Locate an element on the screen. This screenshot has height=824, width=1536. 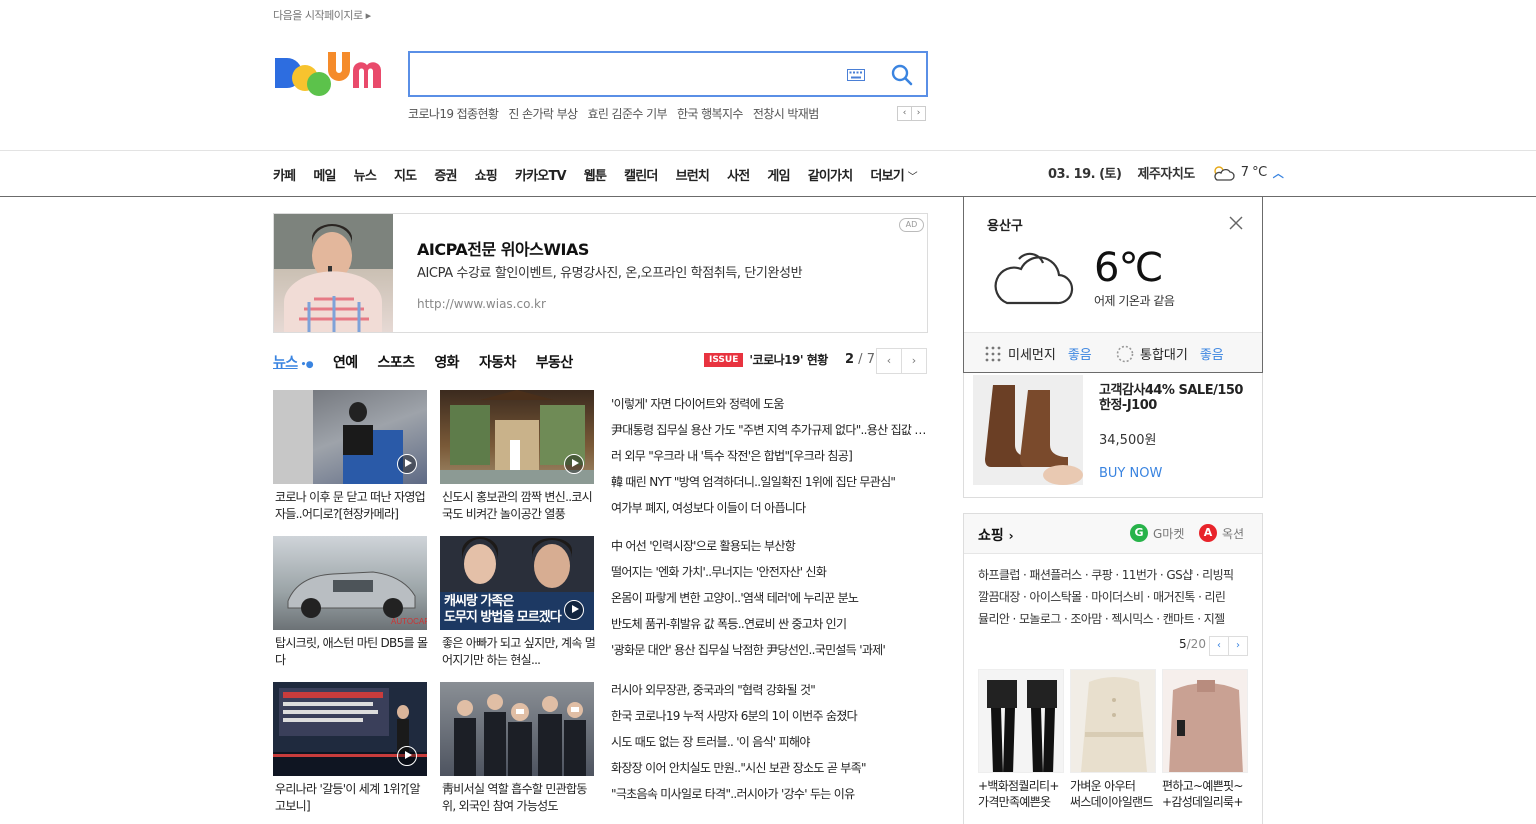
ad-title: AICPA전문 위아스WIAS is located at coordinates (503, 248).